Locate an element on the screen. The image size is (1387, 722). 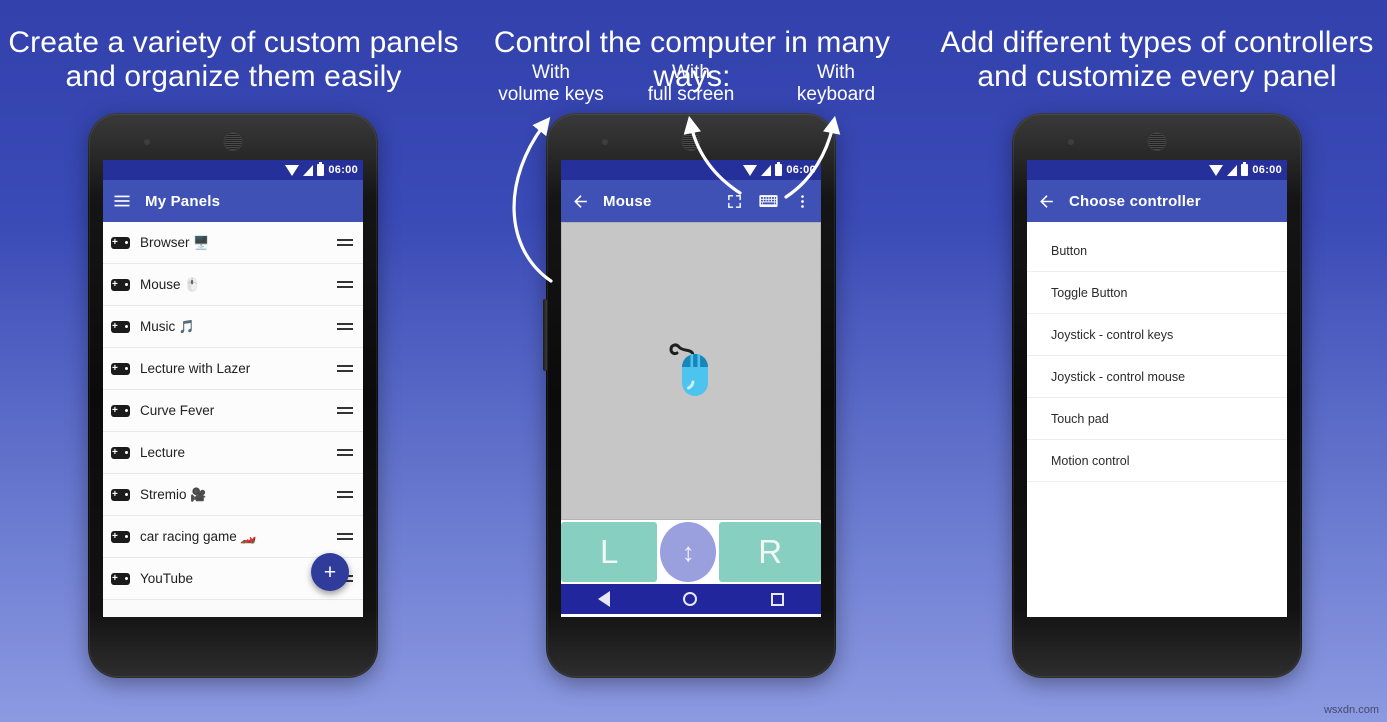
volume-key is located at coordinates (545, 335).